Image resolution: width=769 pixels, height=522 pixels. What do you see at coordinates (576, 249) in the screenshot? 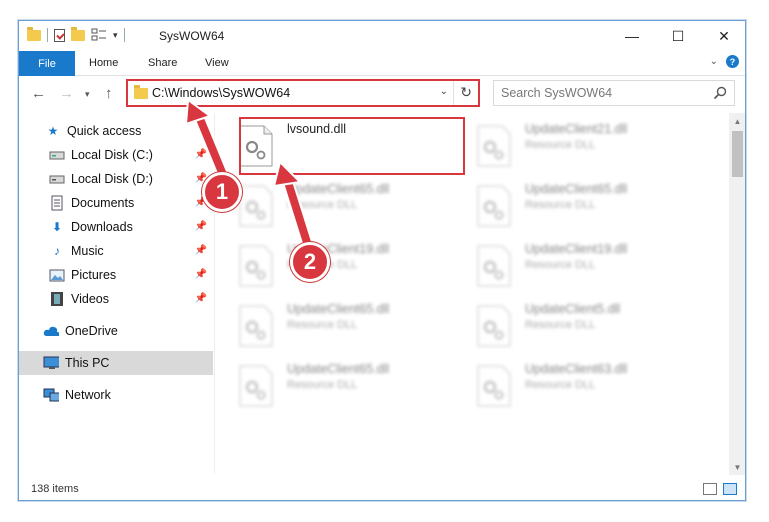
I see `file-name: UpdateClient19.dll` at bounding box center [576, 249].